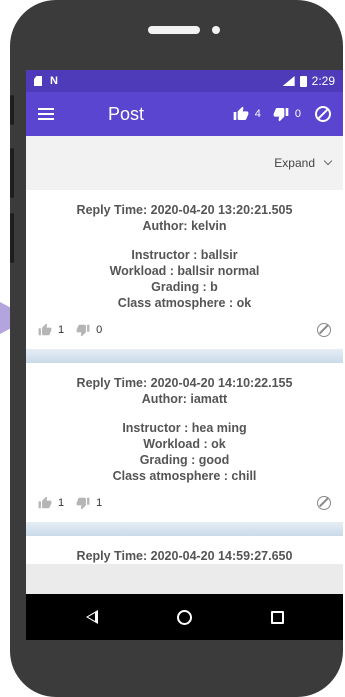  I want to click on volume-up-button, so click(12, 173).